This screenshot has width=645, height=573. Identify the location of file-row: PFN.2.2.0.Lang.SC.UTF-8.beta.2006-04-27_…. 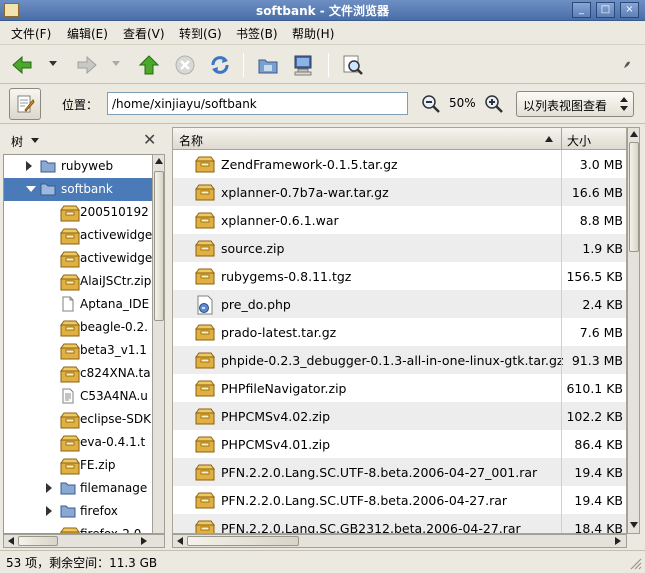
(399, 472).